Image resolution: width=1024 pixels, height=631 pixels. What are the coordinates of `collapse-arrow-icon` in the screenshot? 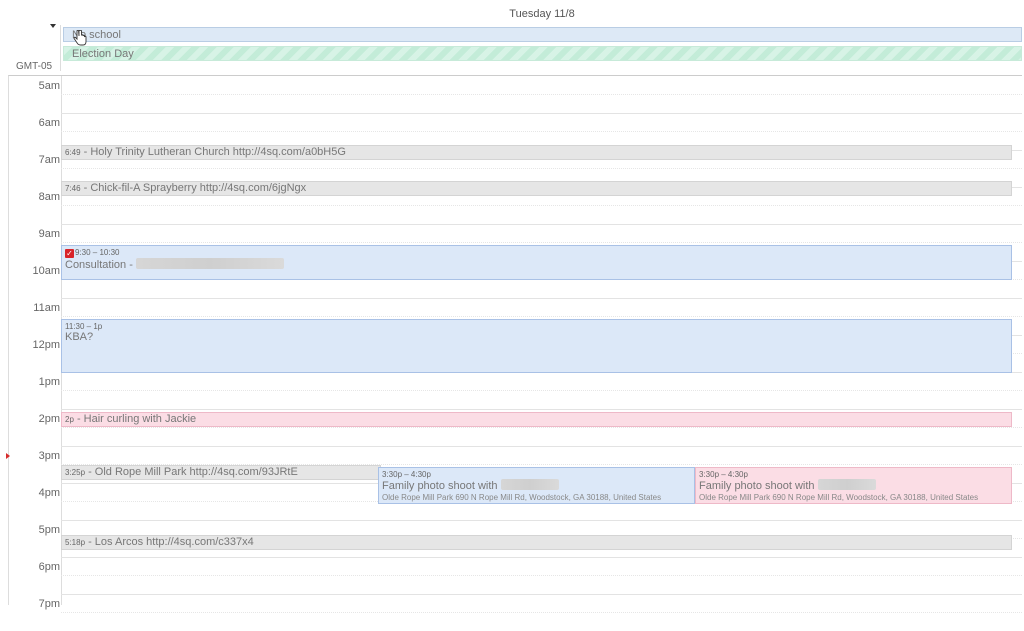 It's located at (53, 26).